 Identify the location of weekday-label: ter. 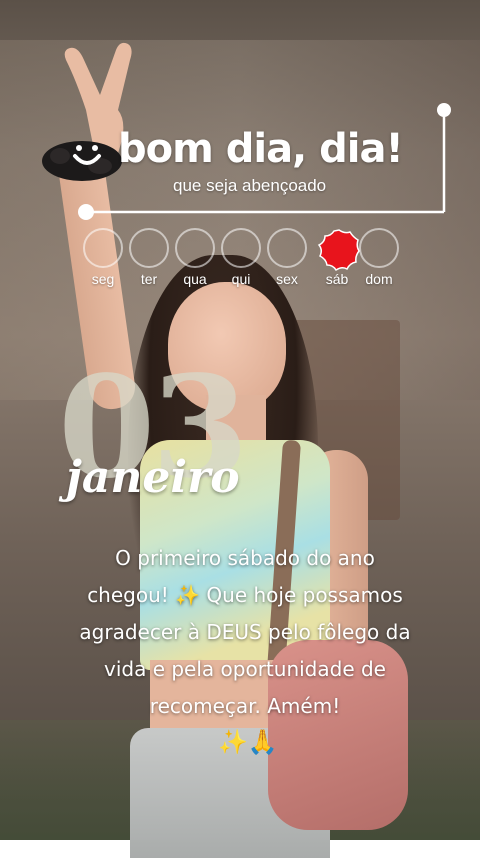
(149, 279).